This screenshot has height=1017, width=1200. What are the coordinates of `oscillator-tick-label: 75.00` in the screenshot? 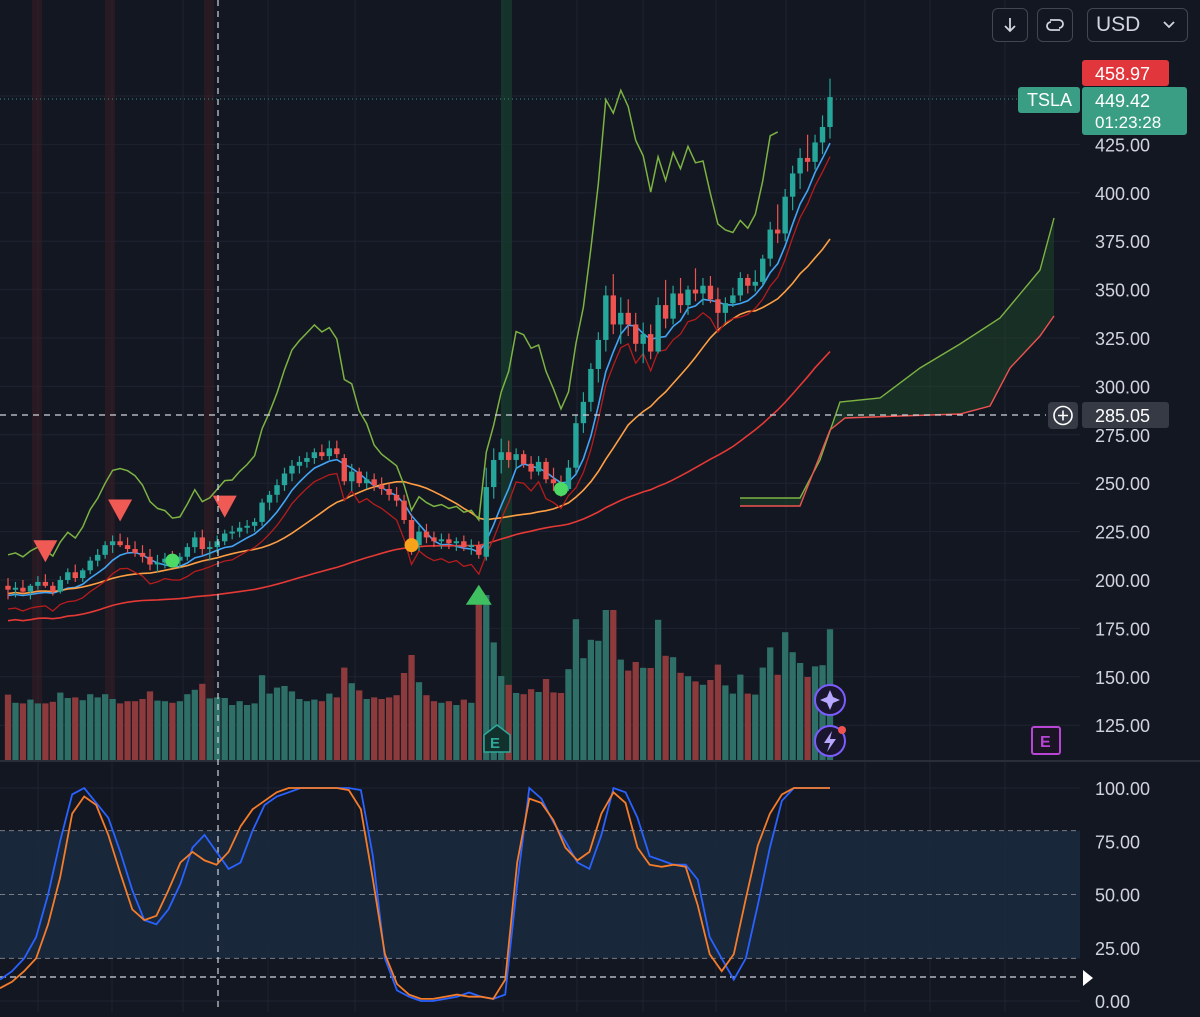 It's located at (1117, 842).